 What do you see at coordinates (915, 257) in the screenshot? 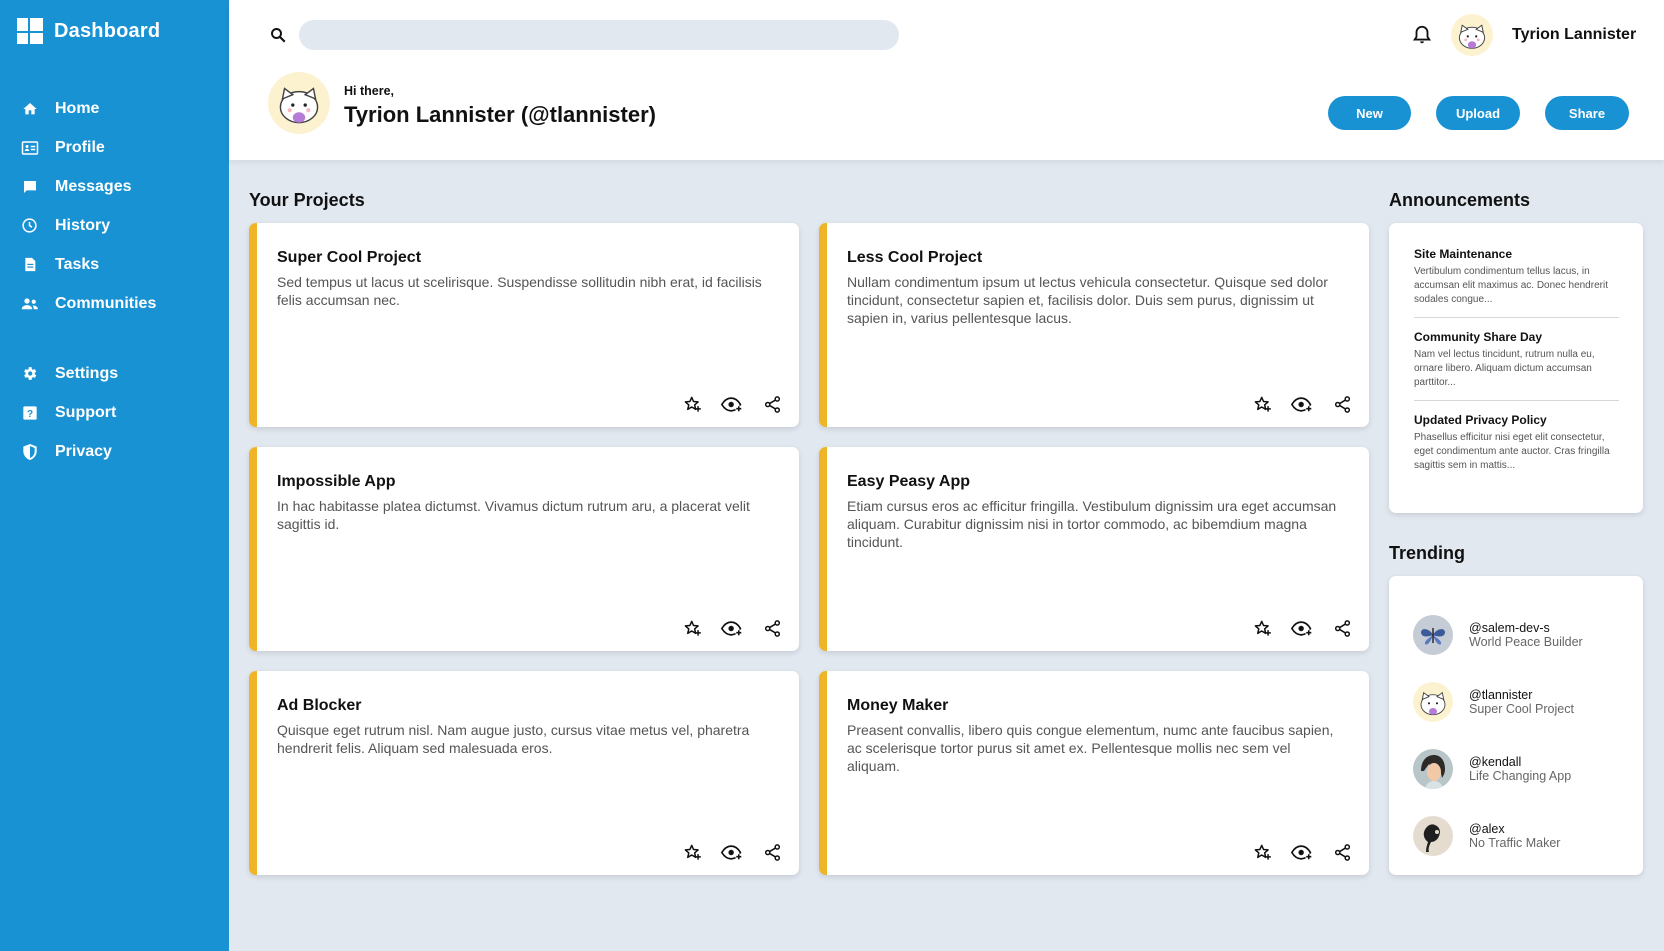
I see `project-title: Less Cool Project` at bounding box center [915, 257].